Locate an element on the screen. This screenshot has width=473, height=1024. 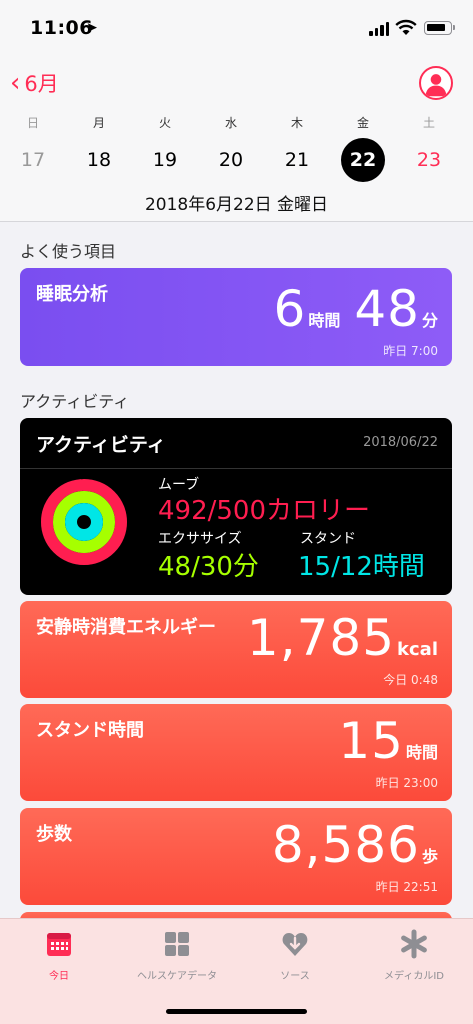
sleep-value: 6 時間 48 分 is located at coordinates (356, 309).